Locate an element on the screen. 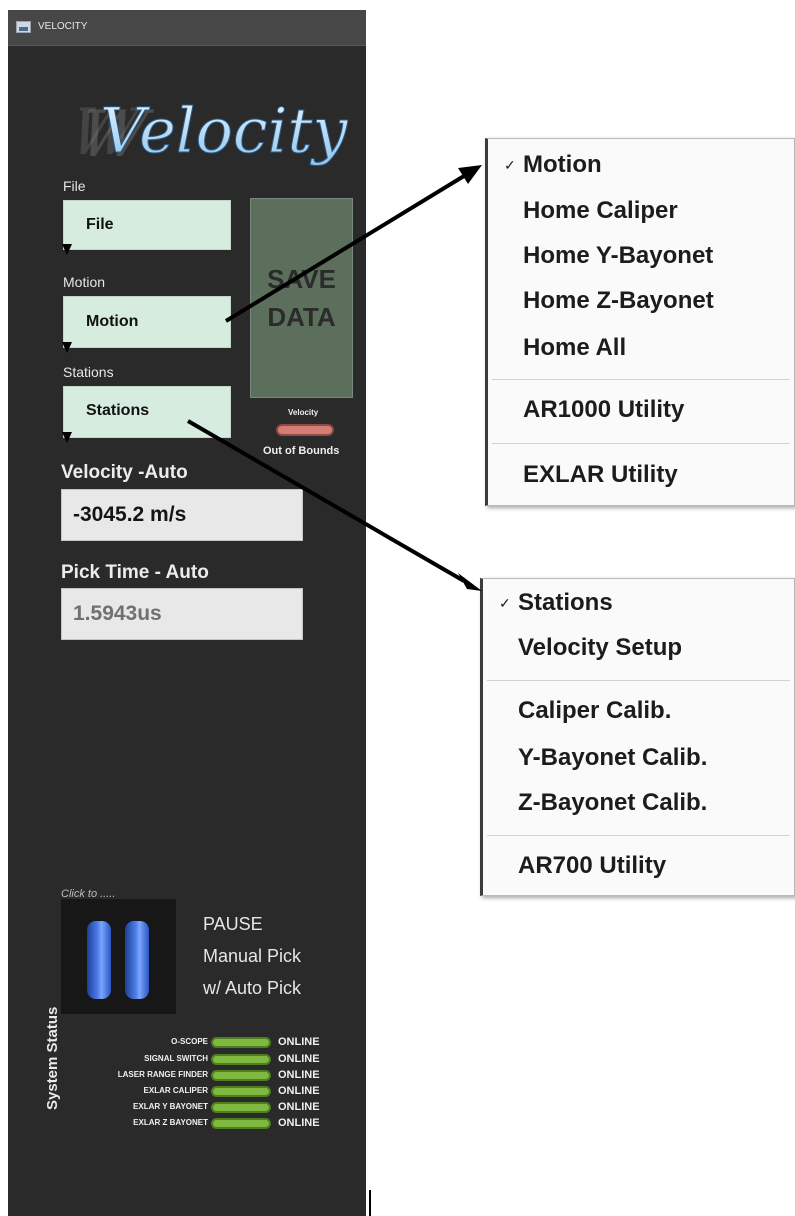 The image size is (795, 1216). pause-button is located at coordinates (118, 956).